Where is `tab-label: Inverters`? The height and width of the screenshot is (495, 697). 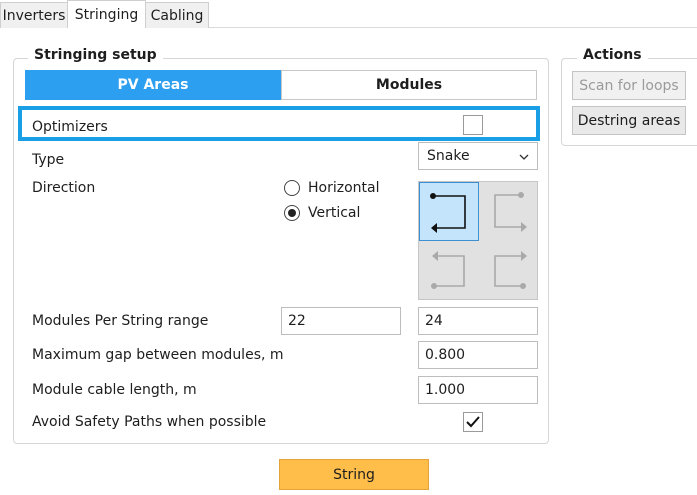 tab-label: Inverters is located at coordinates (34, 15).